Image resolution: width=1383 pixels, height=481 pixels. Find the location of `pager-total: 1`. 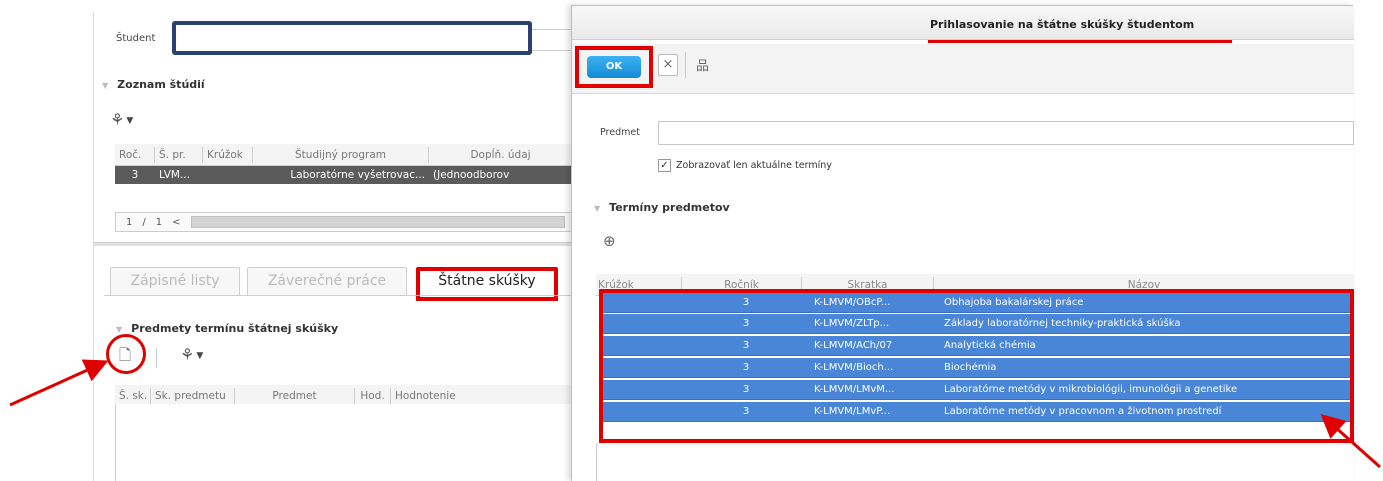

pager-total: 1 is located at coordinates (159, 222).